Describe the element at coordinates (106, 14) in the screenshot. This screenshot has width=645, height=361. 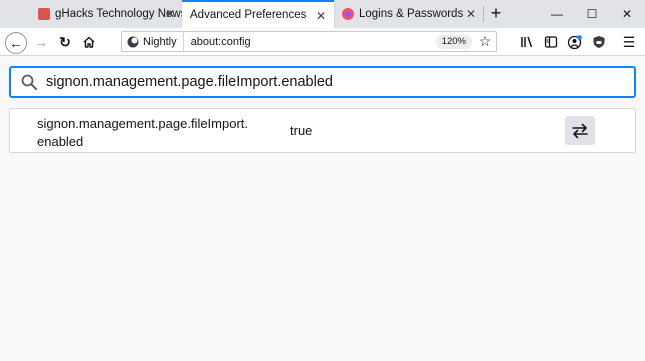
I see `tab-ghacks: gHacks Technology News ✕` at that location.